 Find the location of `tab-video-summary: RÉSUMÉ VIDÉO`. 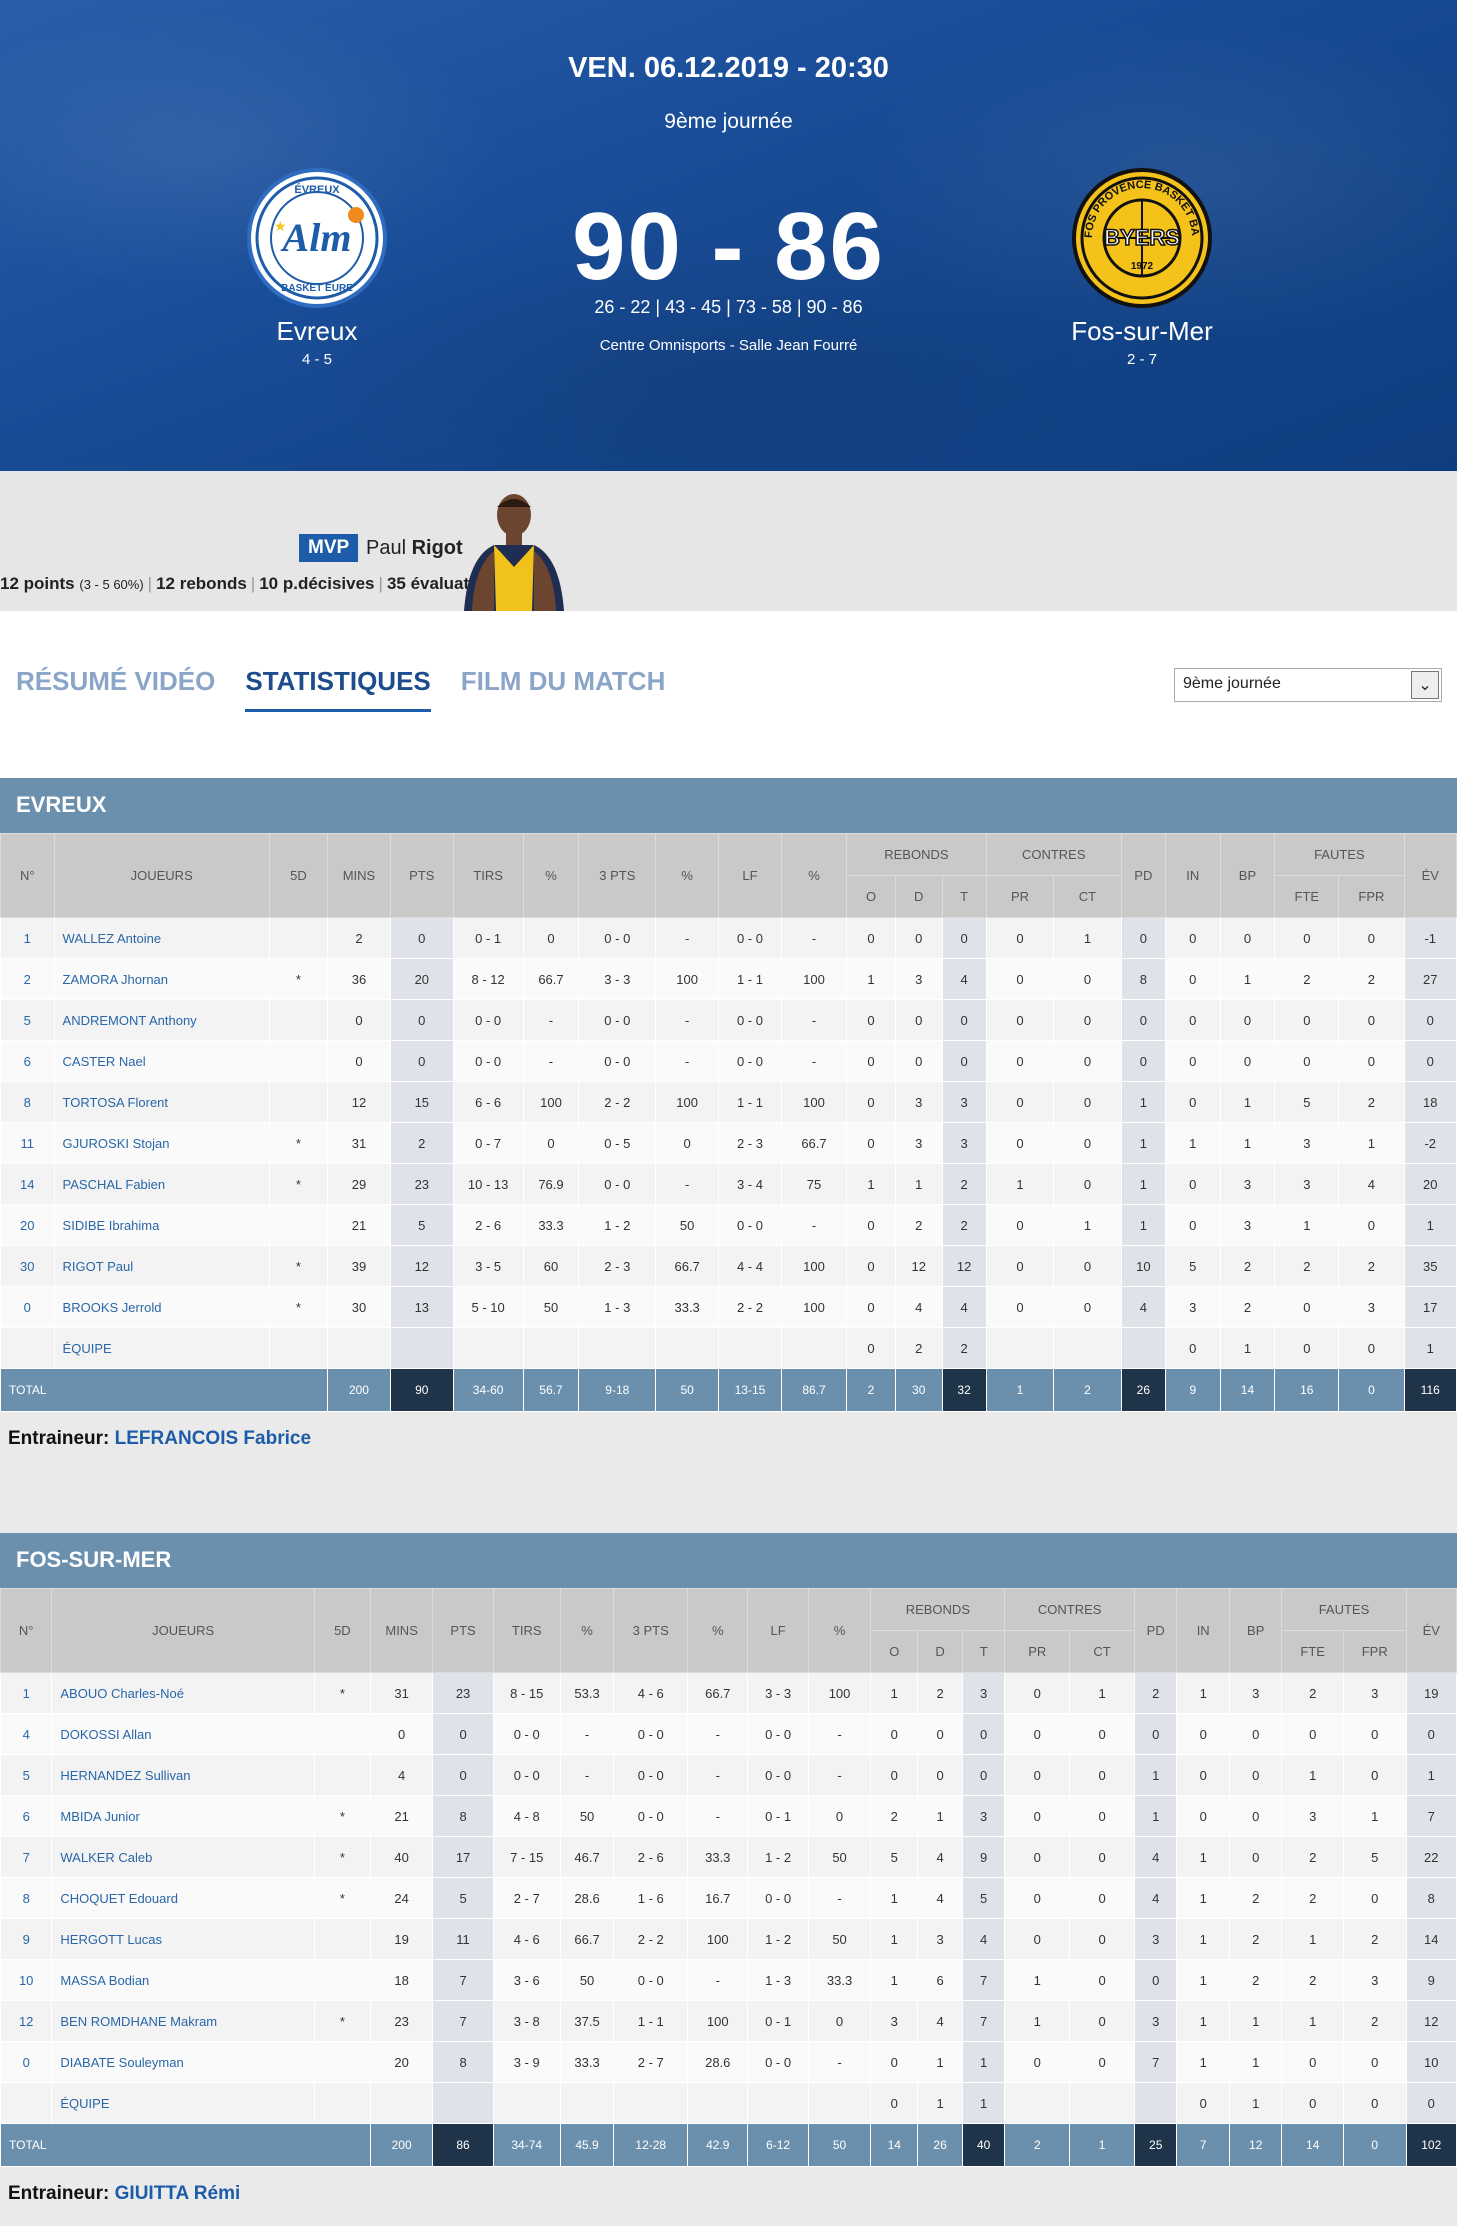

tab-video-summary: RÉSUMÉ VIDÉO is located at coordinates (115, 689).